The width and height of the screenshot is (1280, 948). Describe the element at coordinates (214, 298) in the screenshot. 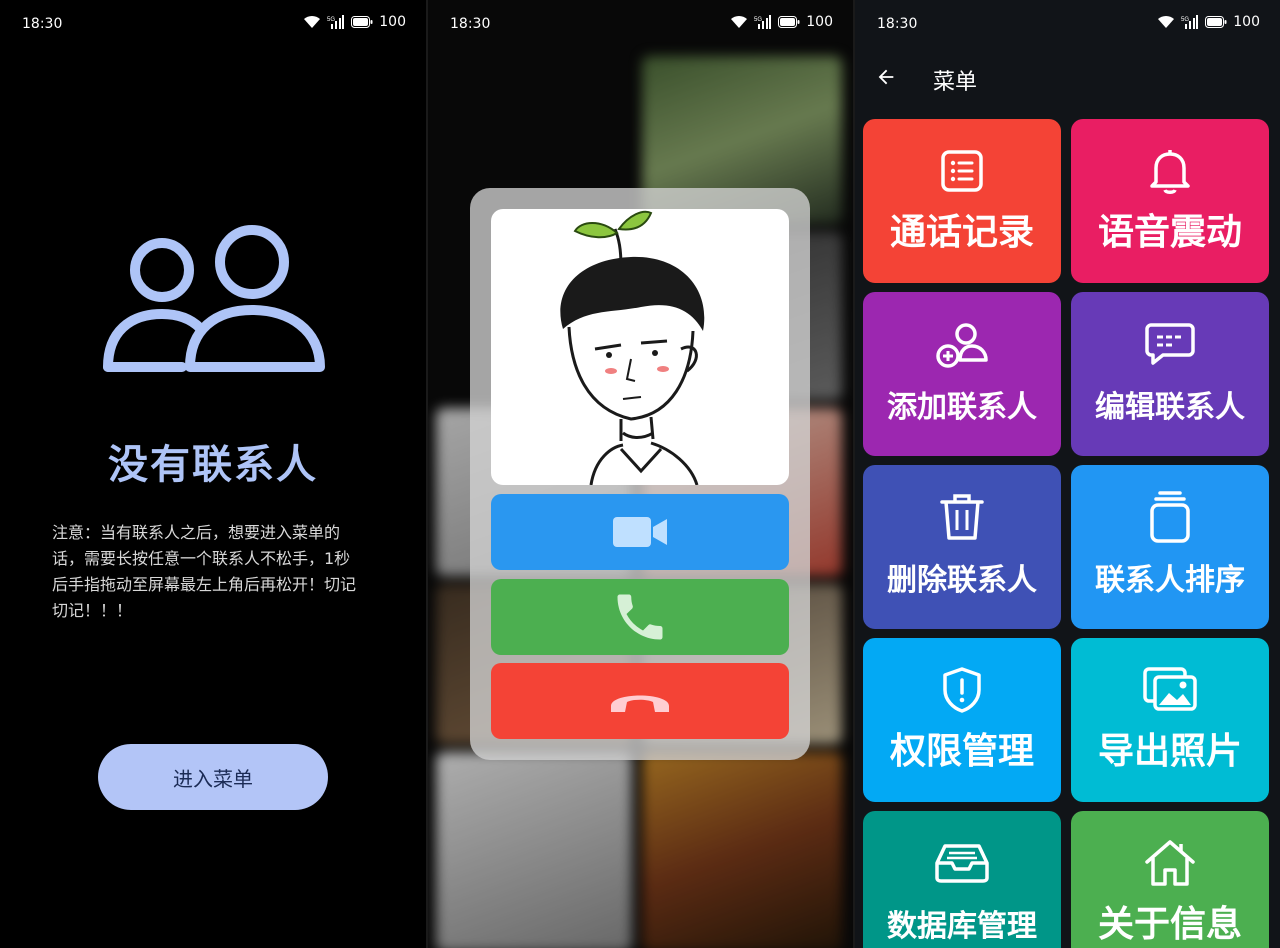

I see `contacts-empty-icon` at that location.